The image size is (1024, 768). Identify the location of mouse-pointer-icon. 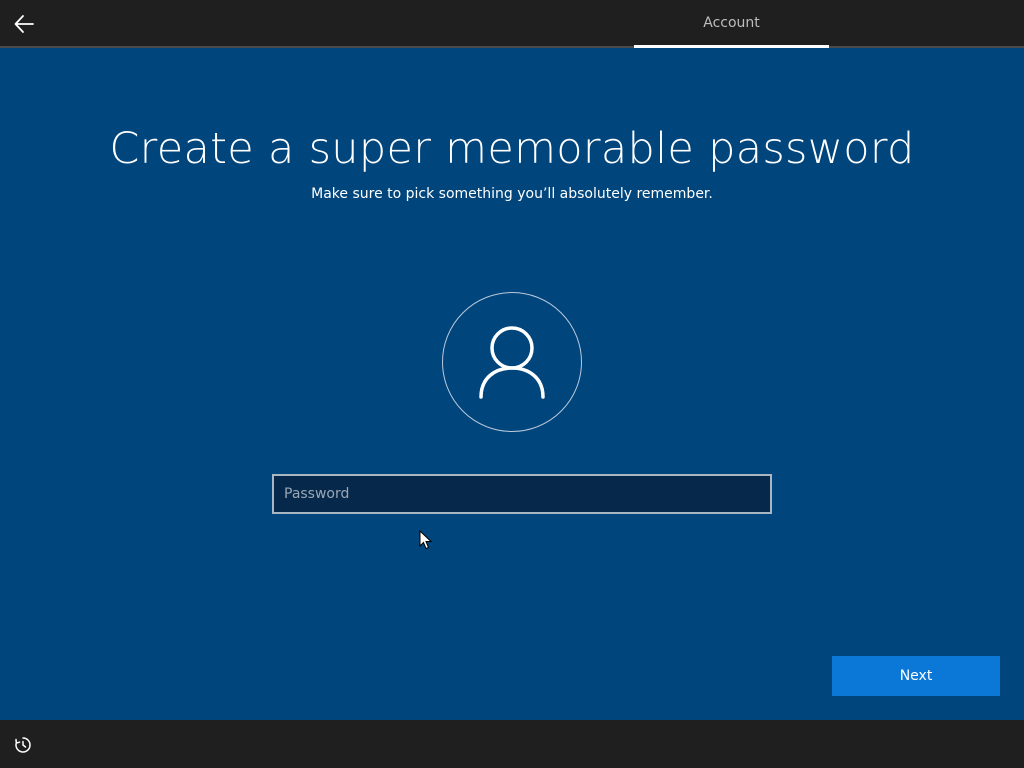
(426, 540).